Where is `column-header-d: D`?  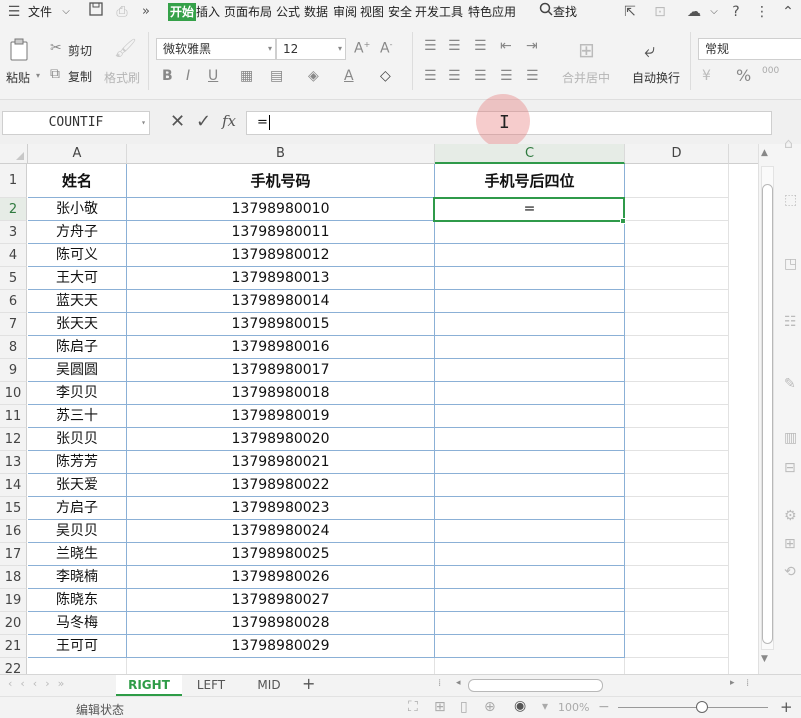 column-header-d: D is located at coordinates (677, 154).